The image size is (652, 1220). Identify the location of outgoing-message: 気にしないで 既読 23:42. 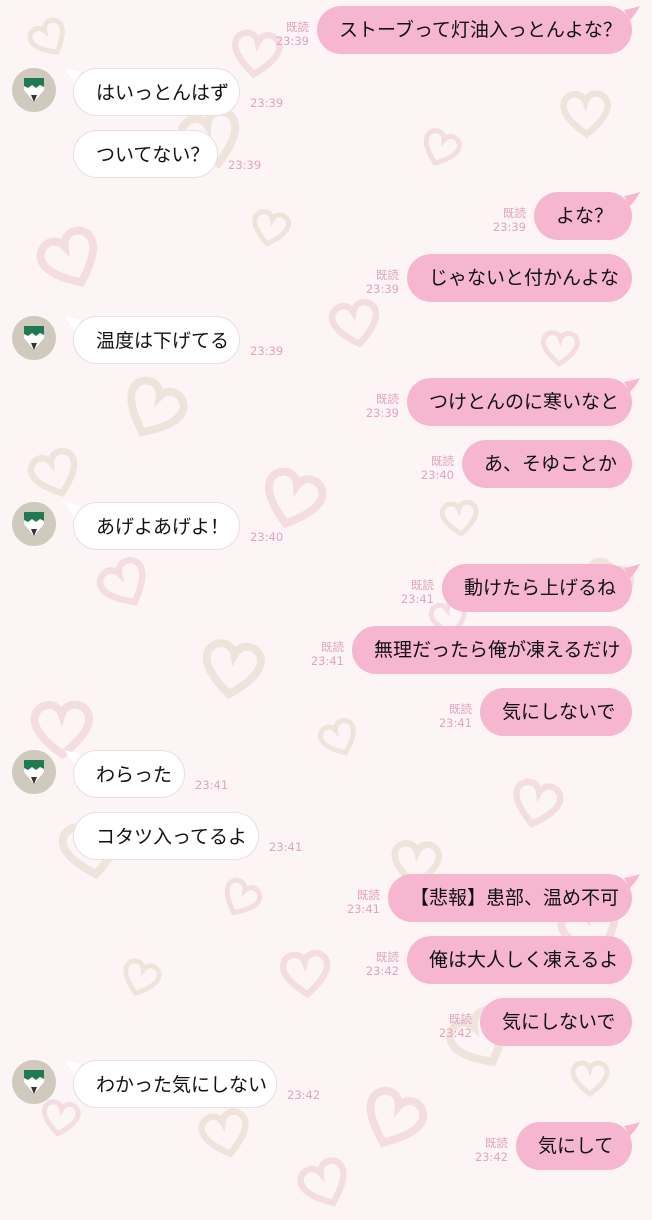
(326, 1026).